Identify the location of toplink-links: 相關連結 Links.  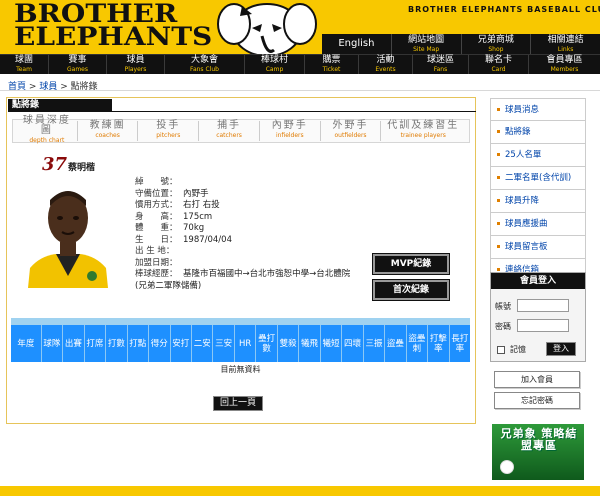
(565, 44).